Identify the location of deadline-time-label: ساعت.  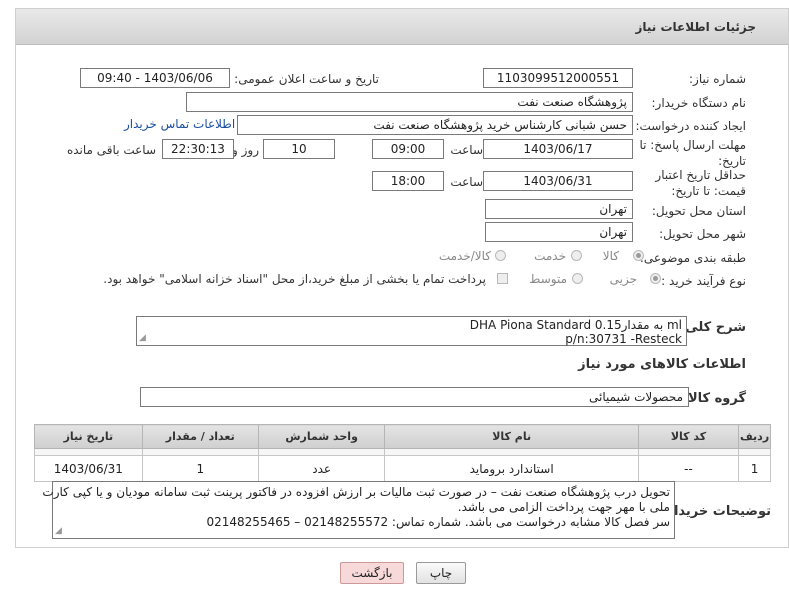
(466, 150).